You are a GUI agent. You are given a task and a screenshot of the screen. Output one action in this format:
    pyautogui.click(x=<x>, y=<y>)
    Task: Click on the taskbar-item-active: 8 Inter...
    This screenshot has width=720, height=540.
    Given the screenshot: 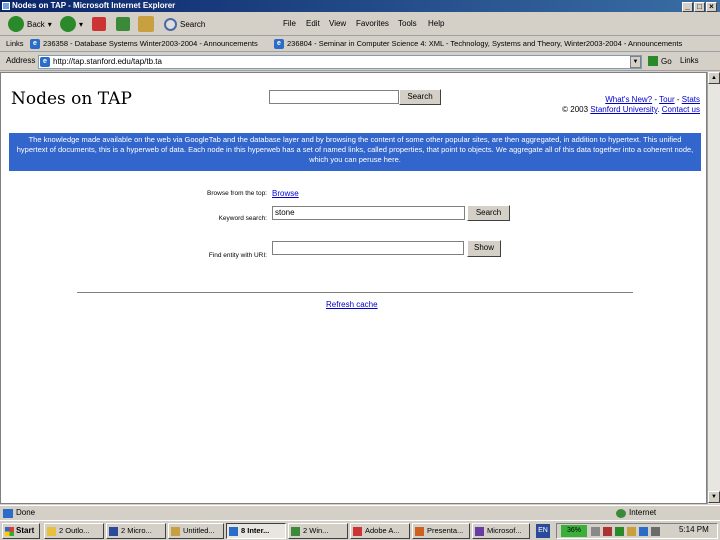 What is the action you would take?
    pyautogui.click(x=256, y=531)
    